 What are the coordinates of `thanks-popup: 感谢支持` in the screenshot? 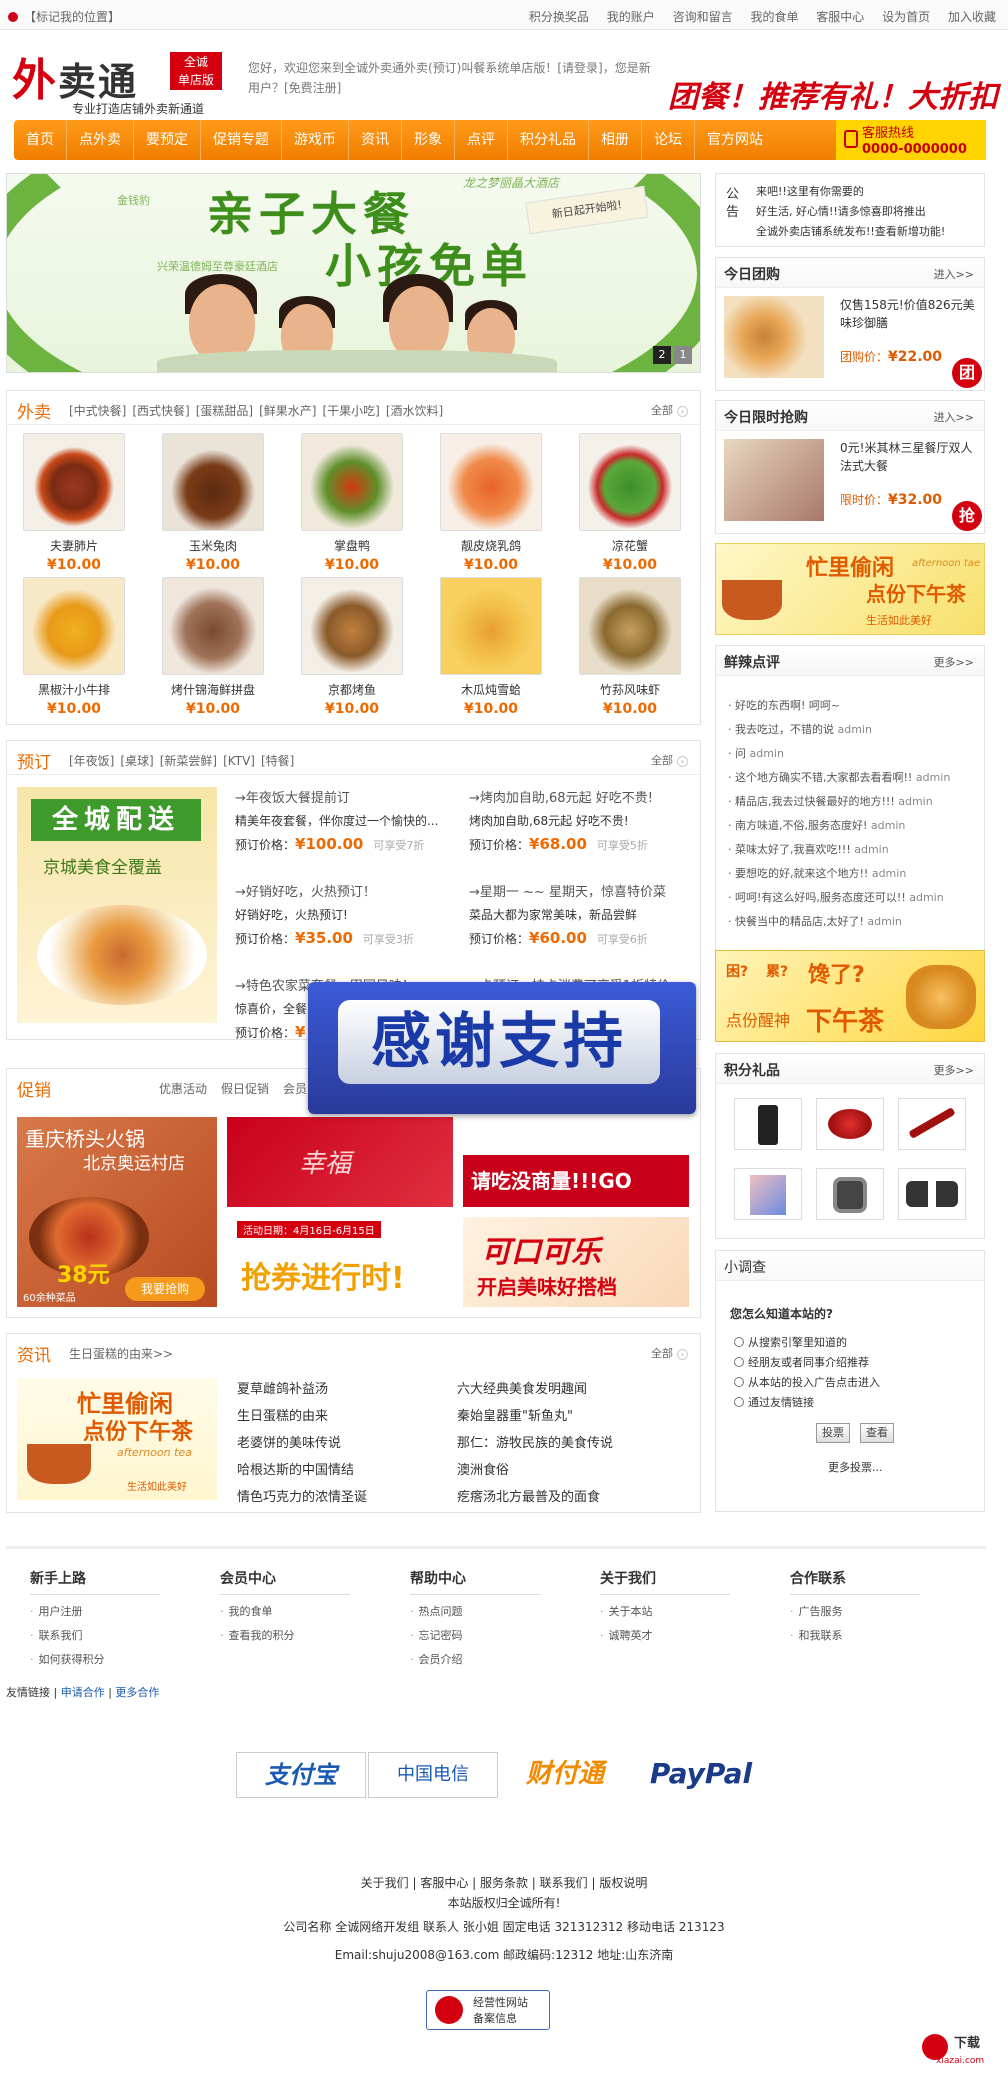 It's located at (502, 1048).